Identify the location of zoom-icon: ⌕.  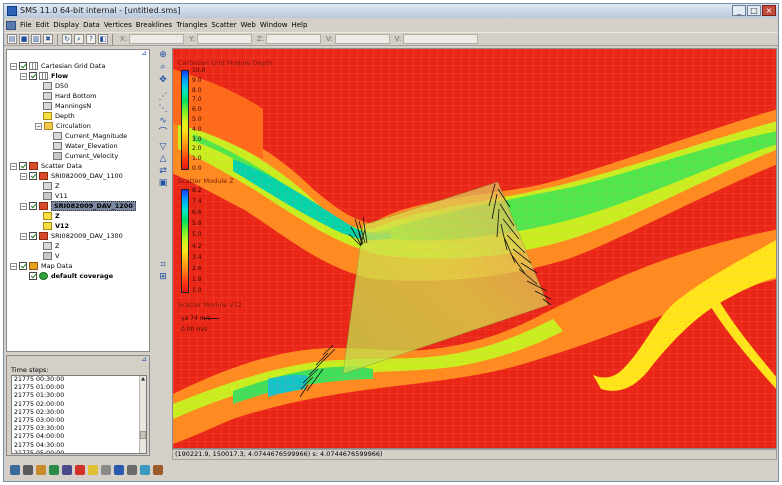
(79, 39).